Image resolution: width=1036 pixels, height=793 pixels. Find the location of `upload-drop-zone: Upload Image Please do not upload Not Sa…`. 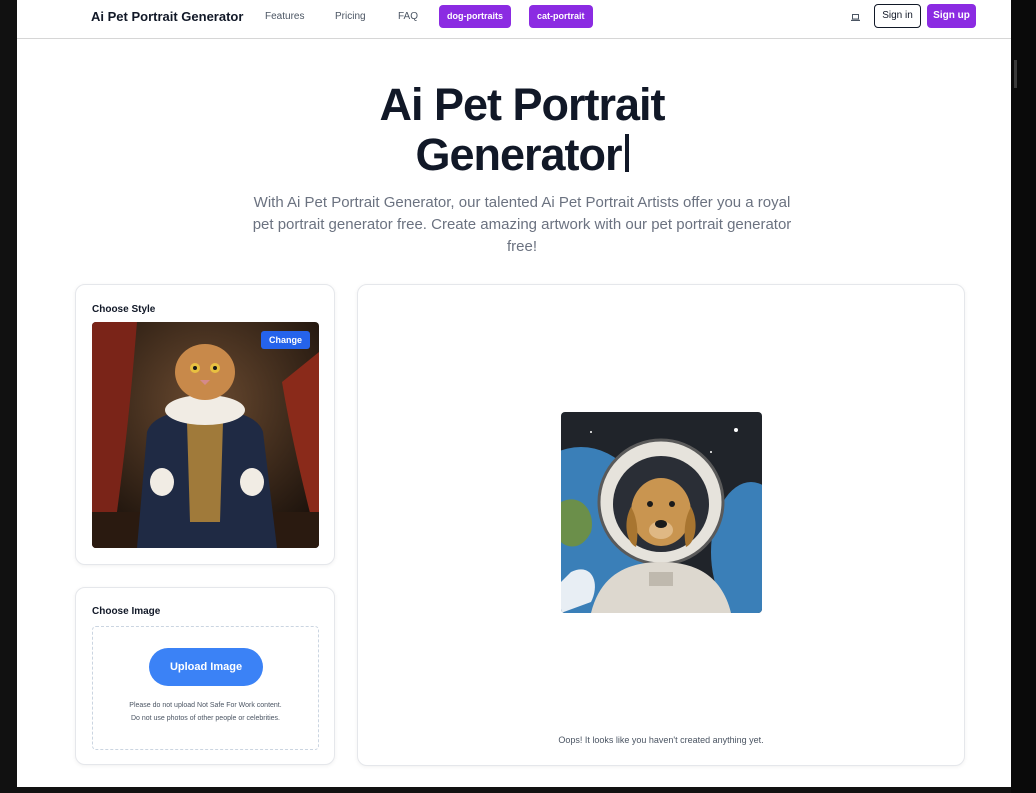

upload-drop-zone: Upload Image Please do not upload Not Sa… is located at coordinates (205, 688).